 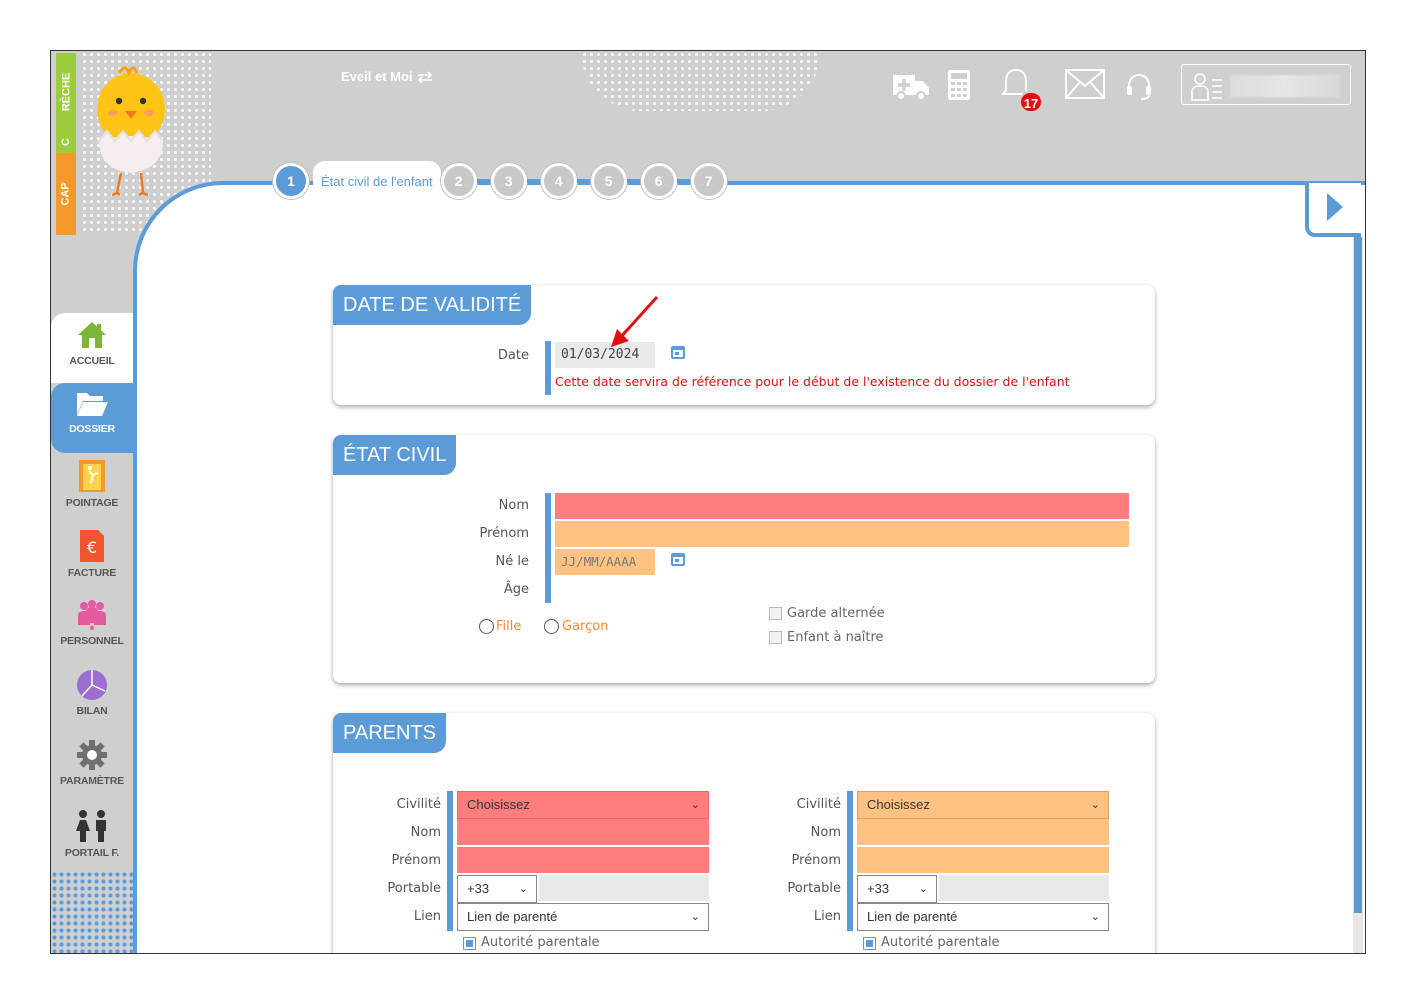 I want to click on p2-civilite-select: Choisissez ⌄, so click(x=983, y=805).